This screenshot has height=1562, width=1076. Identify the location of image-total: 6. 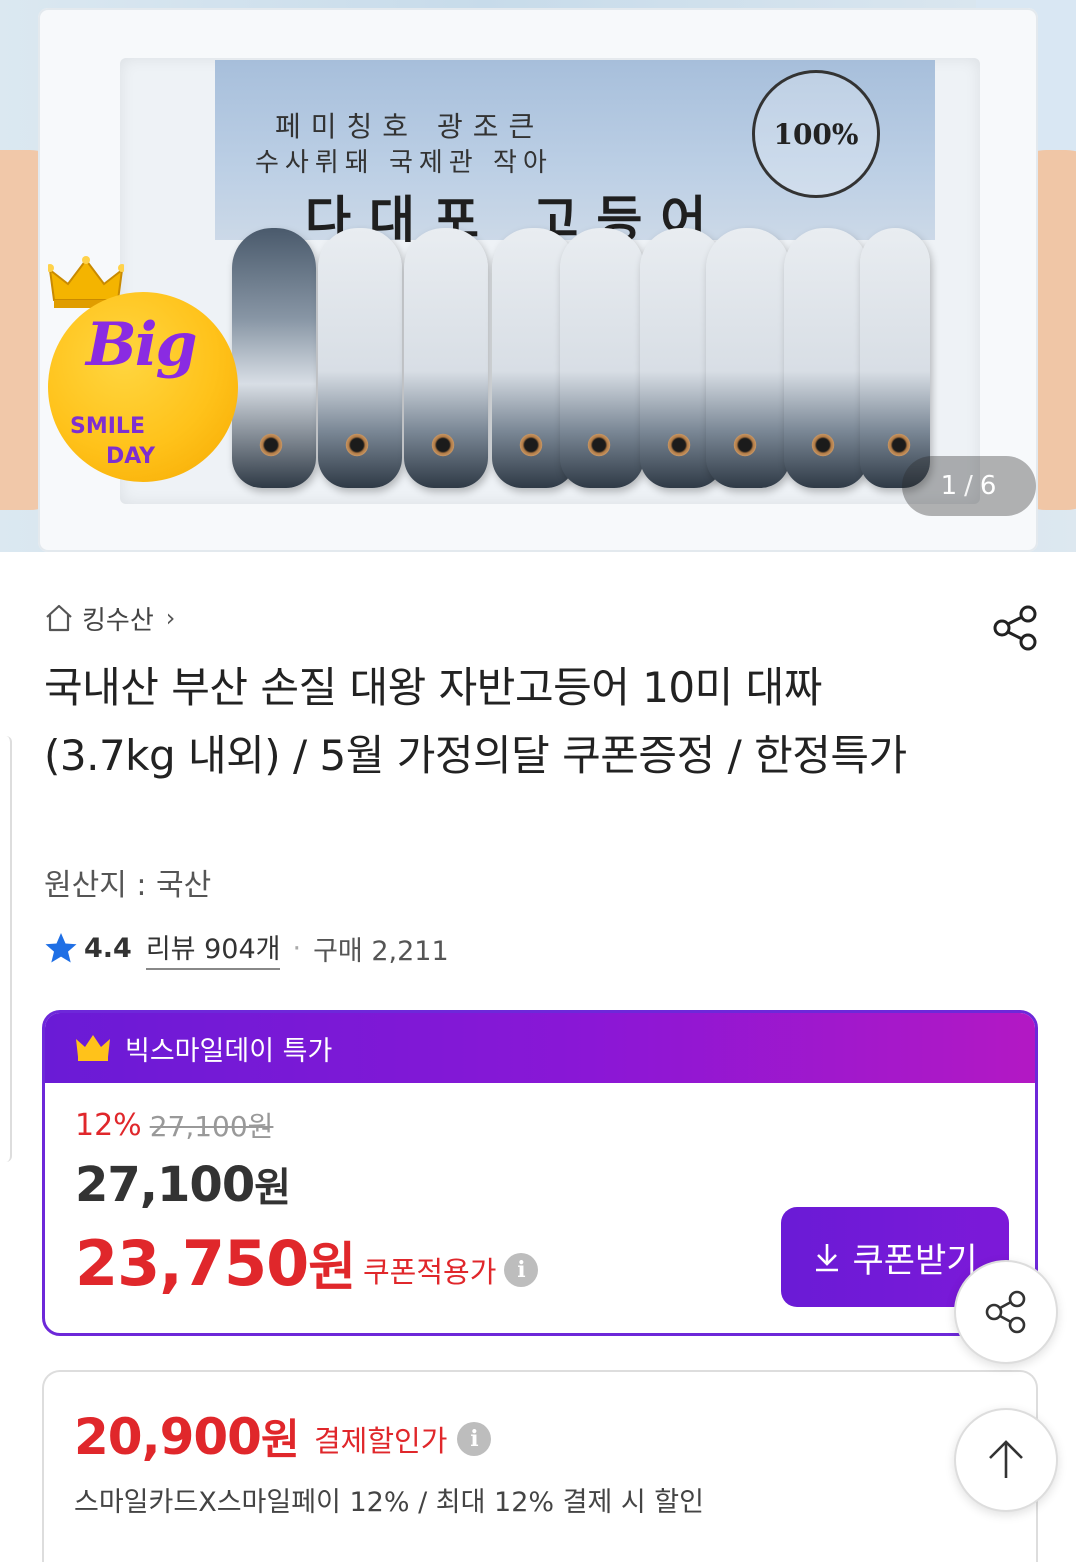
(988, 486).